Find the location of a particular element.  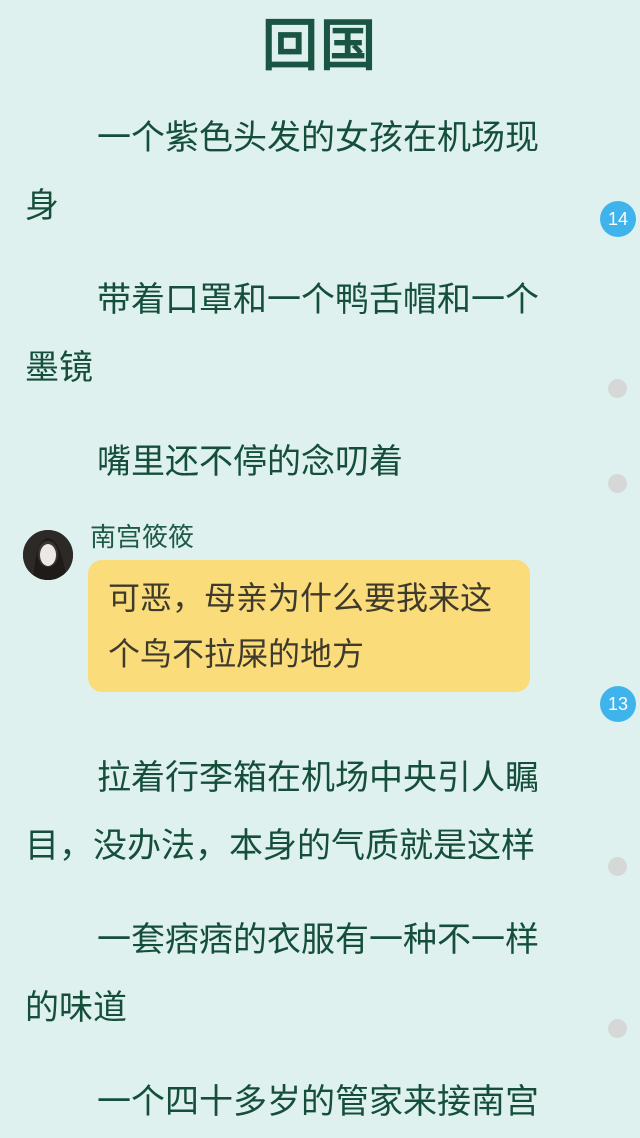

comment-count-badge-1: 14 is located at coordinates (618, 219).